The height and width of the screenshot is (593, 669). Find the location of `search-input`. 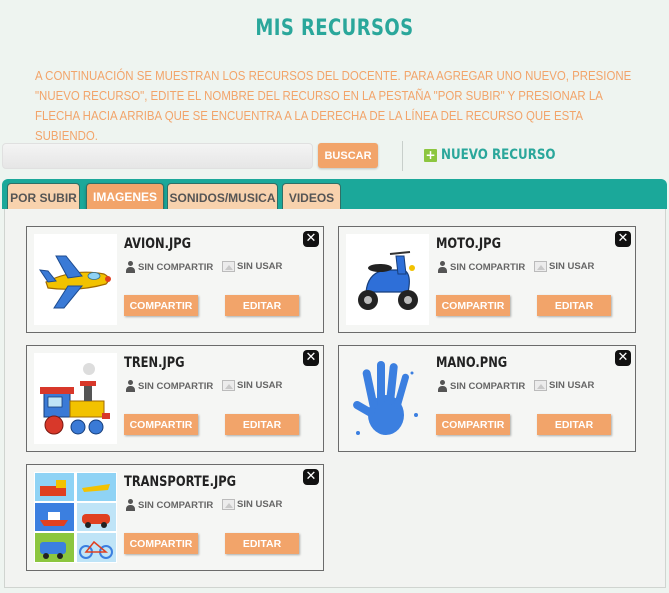

search-input is located at coordinates (157, 156).